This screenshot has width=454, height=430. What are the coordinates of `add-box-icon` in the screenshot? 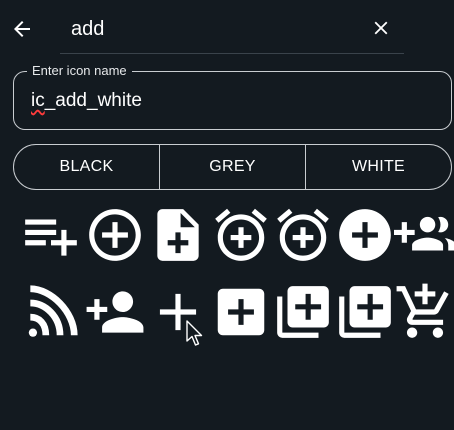 It's located at (241, 312).